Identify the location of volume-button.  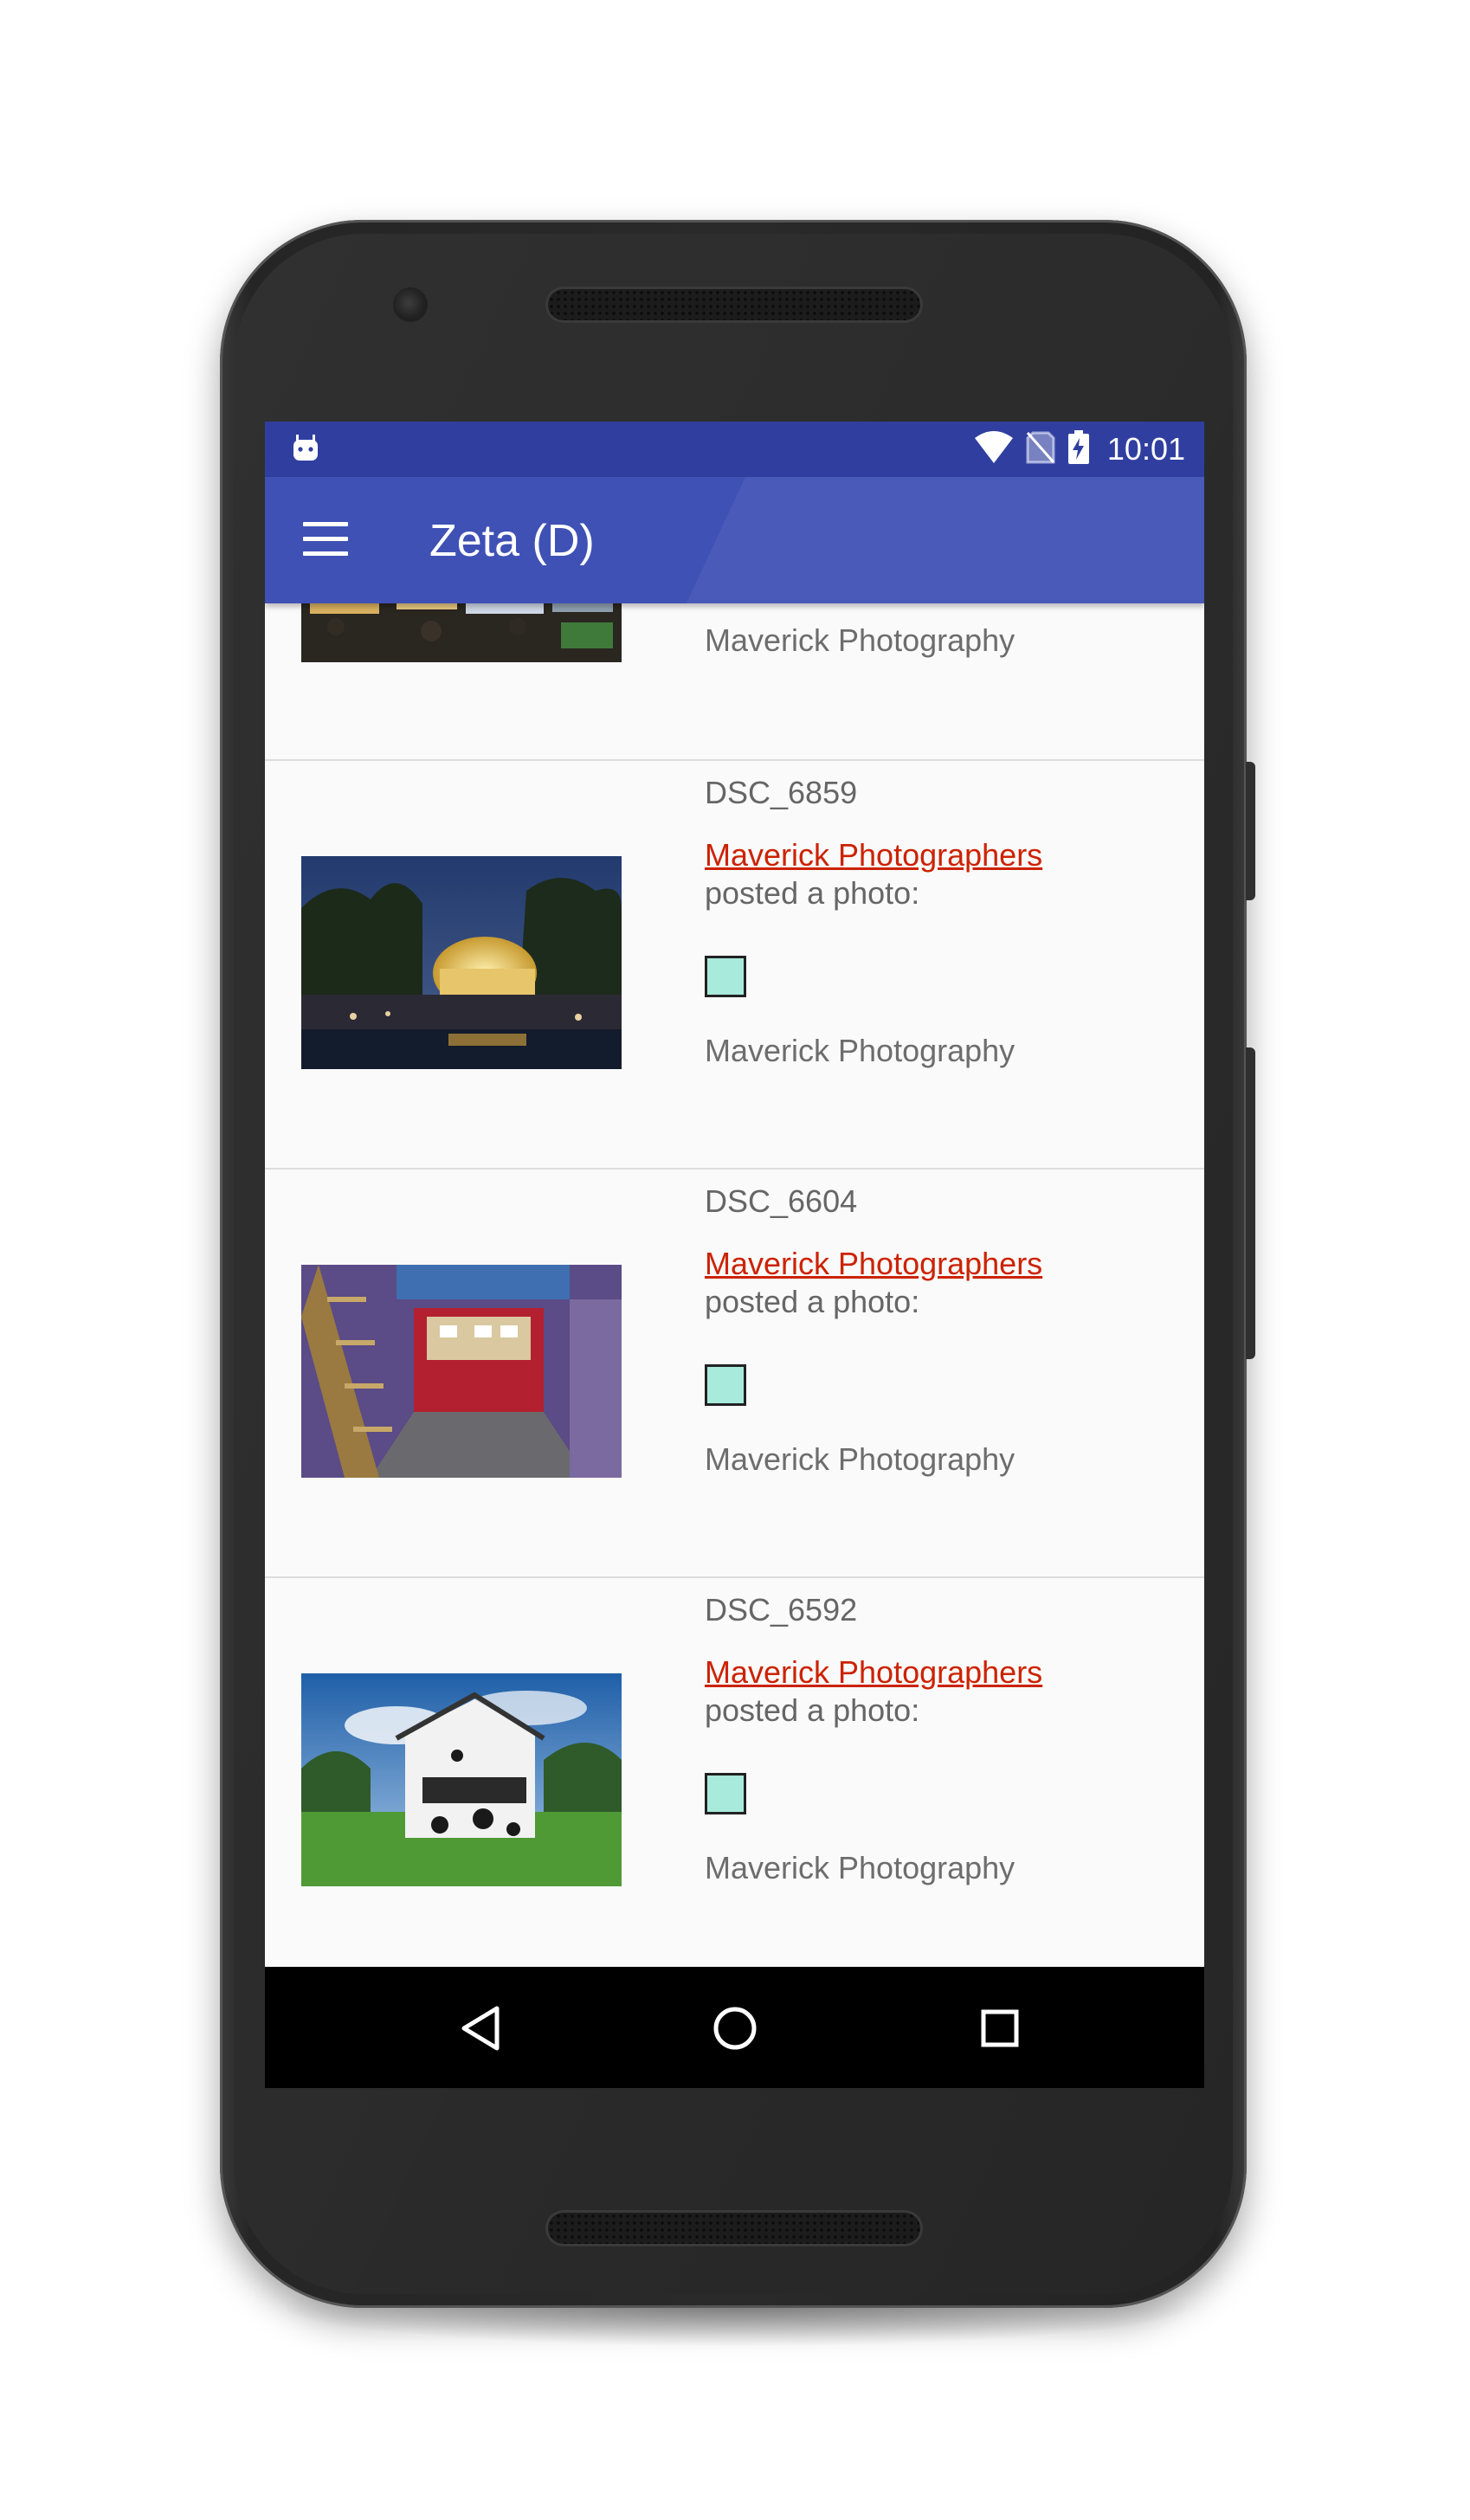
(1250, 1203).